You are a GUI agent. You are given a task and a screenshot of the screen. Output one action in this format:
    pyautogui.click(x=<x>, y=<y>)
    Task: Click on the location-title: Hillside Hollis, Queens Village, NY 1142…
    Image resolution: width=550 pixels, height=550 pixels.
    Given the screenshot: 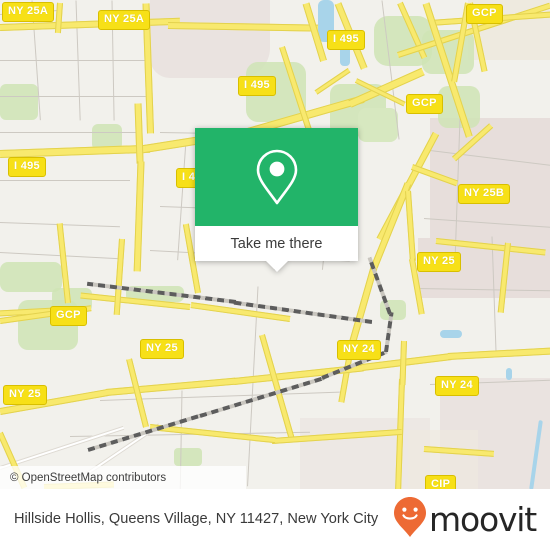 What is the action you would take?
    pyautogui.click(x=196, y=518)
    